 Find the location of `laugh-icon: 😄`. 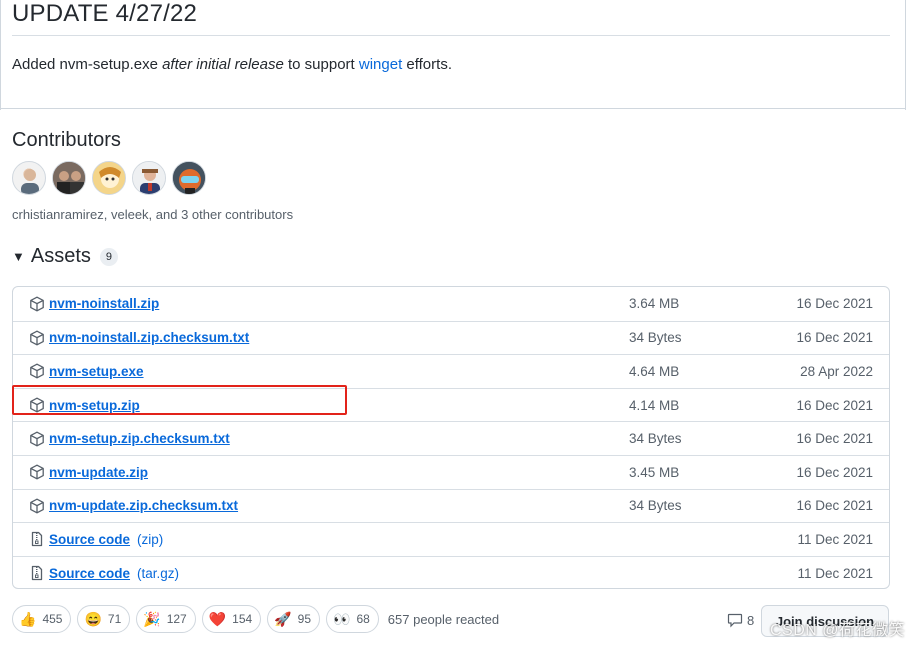

laugh-icon: 😄 is located at coordinates (93, 619).